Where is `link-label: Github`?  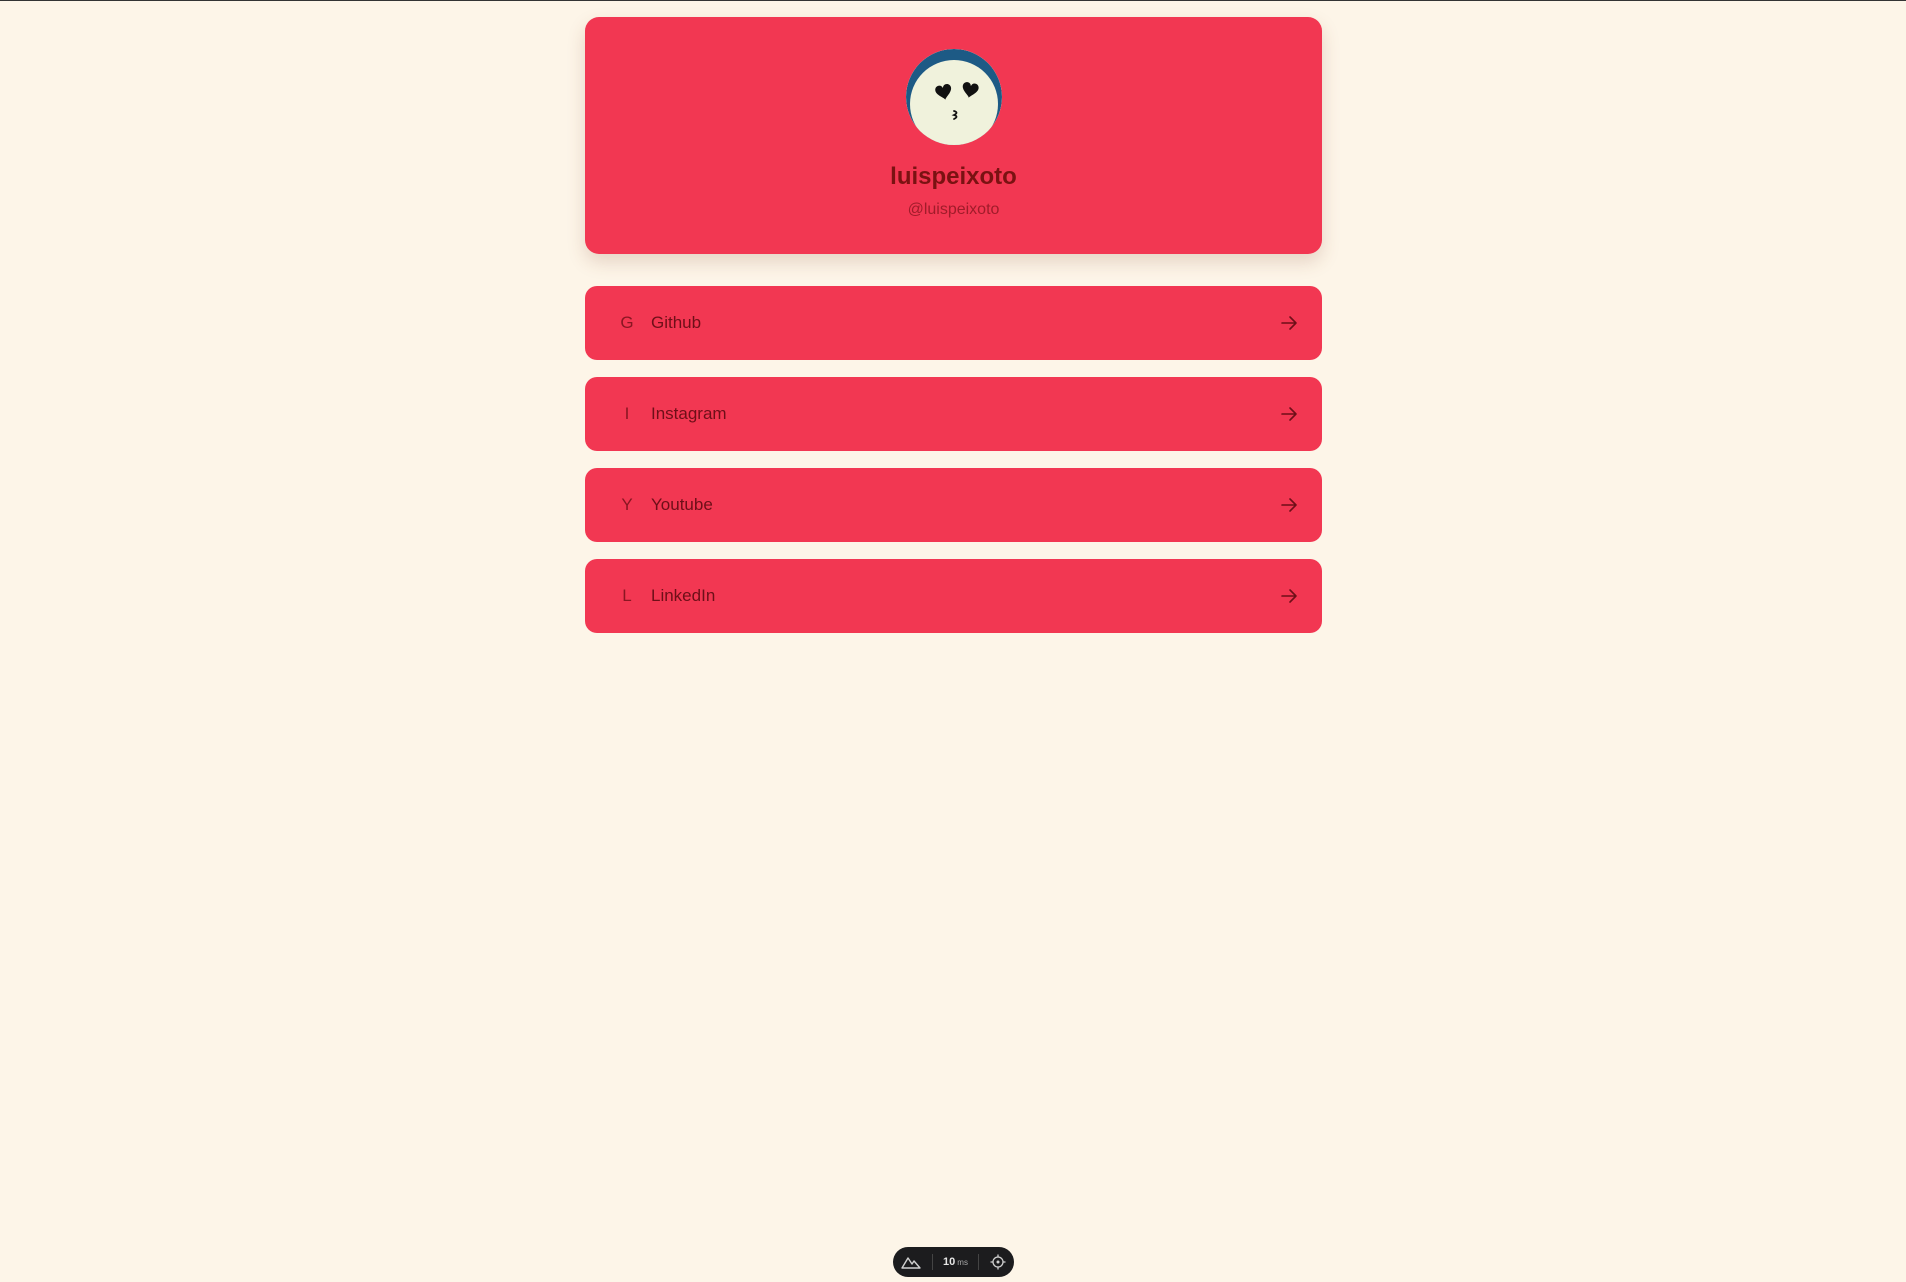
link-label: Github is located at coordinates (676, 322).